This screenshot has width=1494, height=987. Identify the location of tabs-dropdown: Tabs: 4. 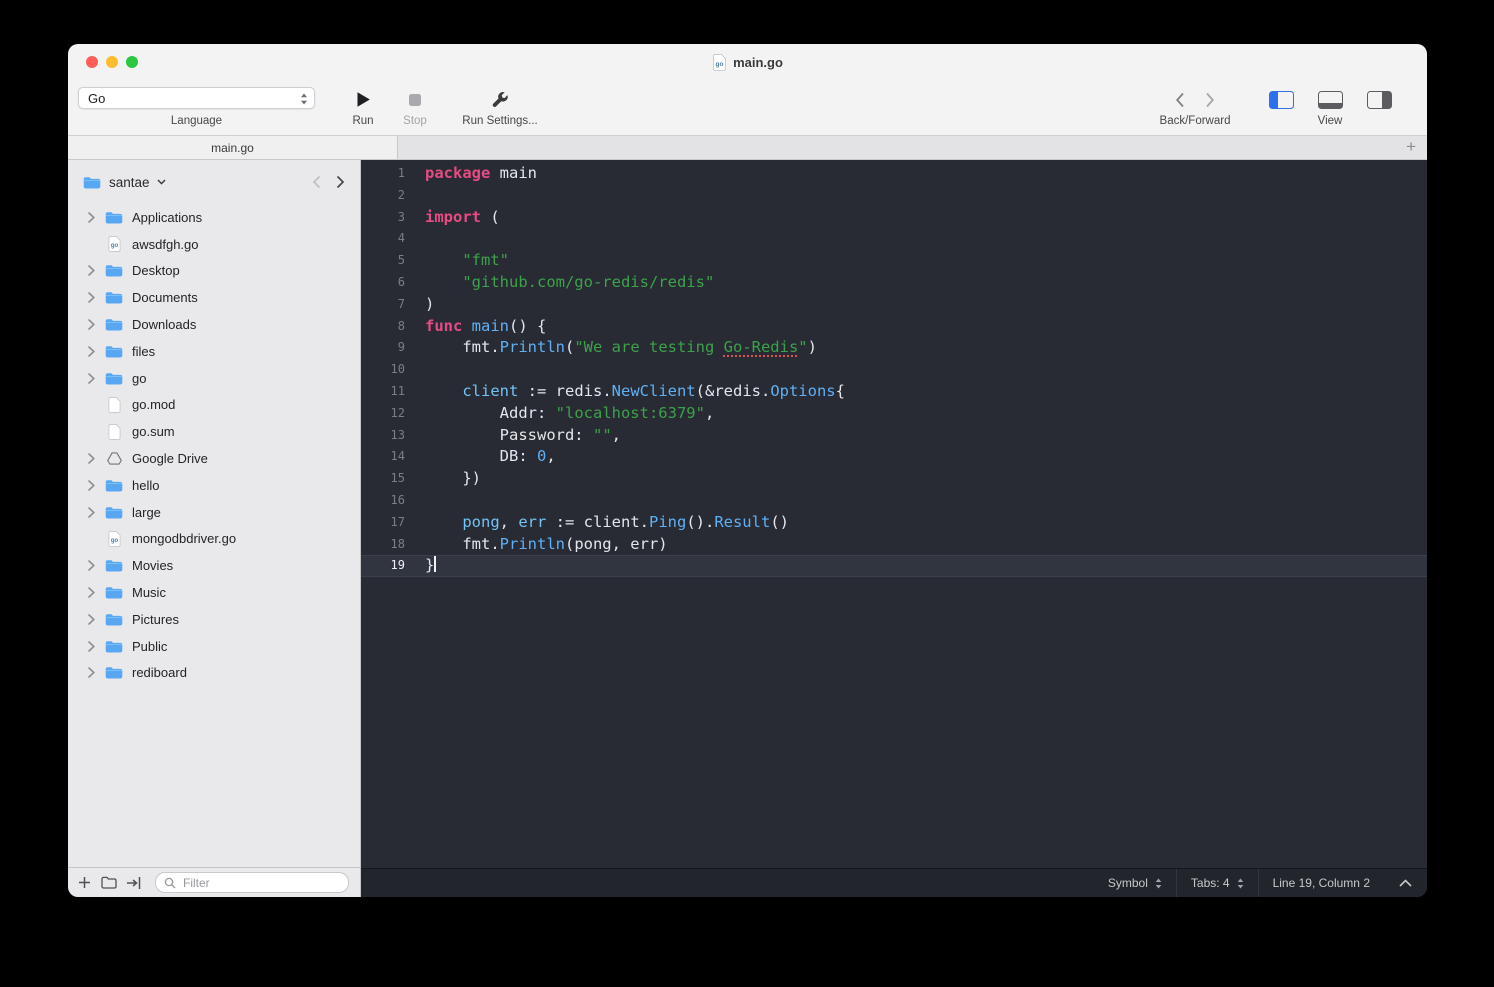
(1217, 883).